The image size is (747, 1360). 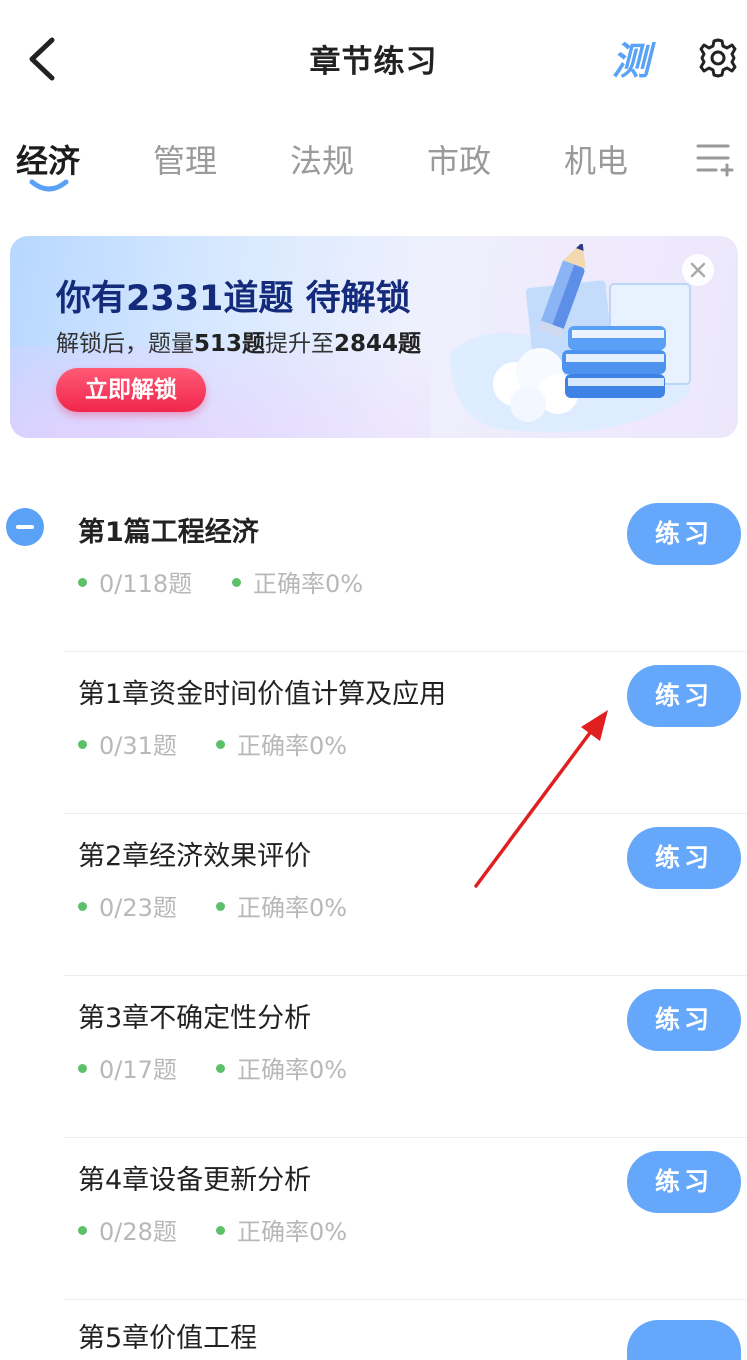 I want to click on banner-sub-count: 513题, so click(x=230, y=344).